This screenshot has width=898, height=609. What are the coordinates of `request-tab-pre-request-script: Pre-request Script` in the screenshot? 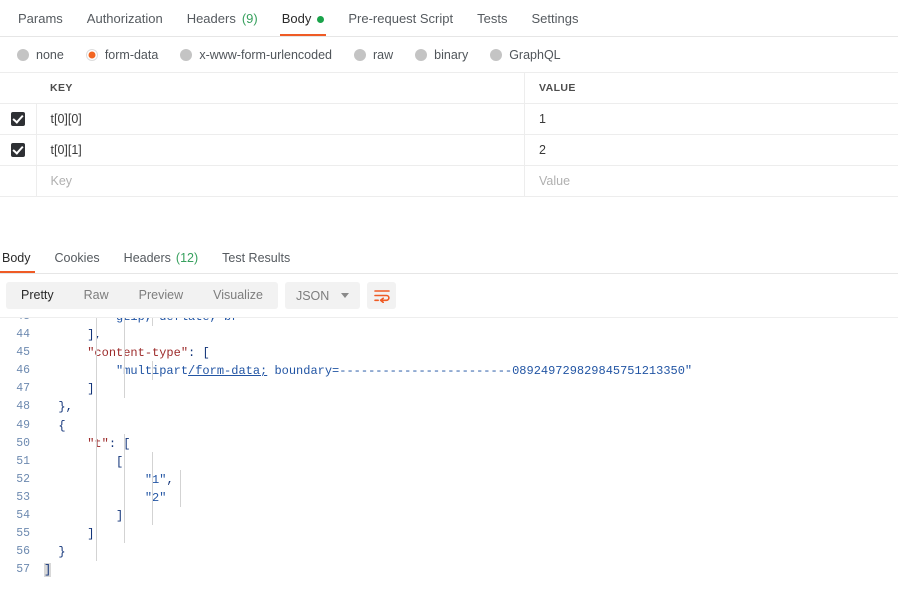 It's located at (400, 24).